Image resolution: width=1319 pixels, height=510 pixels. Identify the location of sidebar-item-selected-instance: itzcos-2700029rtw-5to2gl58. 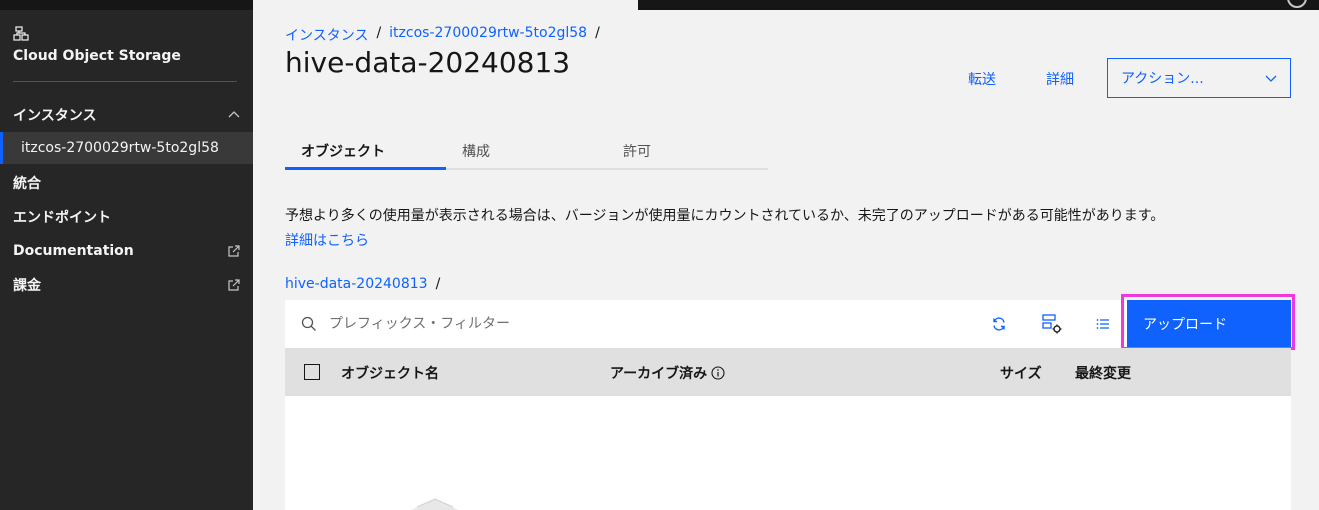
(126, 148).